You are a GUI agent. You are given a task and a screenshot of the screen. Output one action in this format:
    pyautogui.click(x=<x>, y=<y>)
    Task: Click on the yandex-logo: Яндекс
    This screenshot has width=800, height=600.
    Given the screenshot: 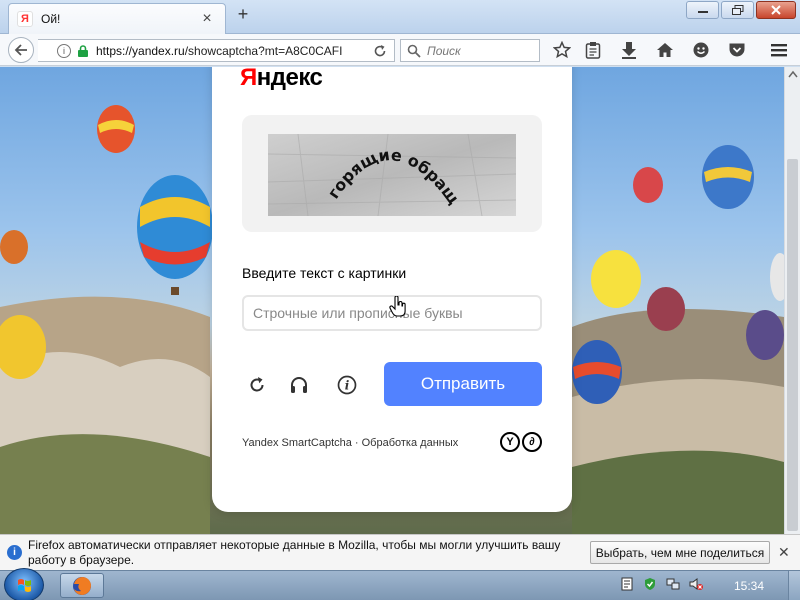 What is the action you would take?
    pyautogui.click(x=281, y=79)
    